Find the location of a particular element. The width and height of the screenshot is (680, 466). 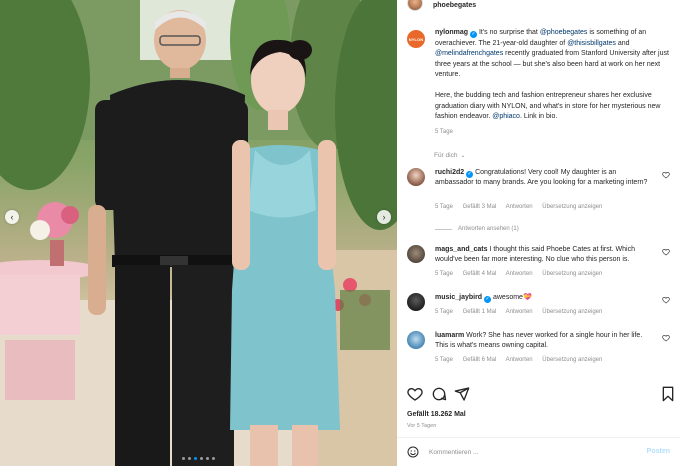

carousel-prev-button: ‹ is located at coordinates (12, 217).